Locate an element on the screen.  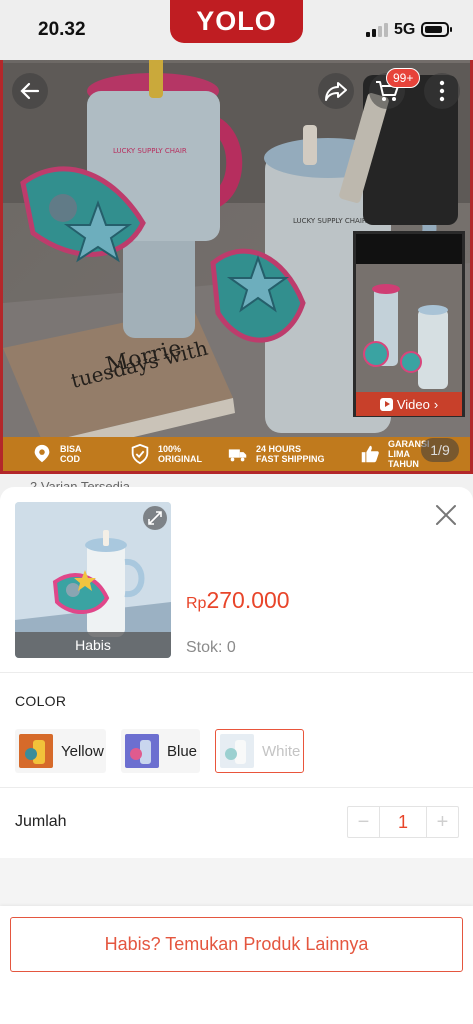
network-type: 5G is located at coordinates (405, 29).